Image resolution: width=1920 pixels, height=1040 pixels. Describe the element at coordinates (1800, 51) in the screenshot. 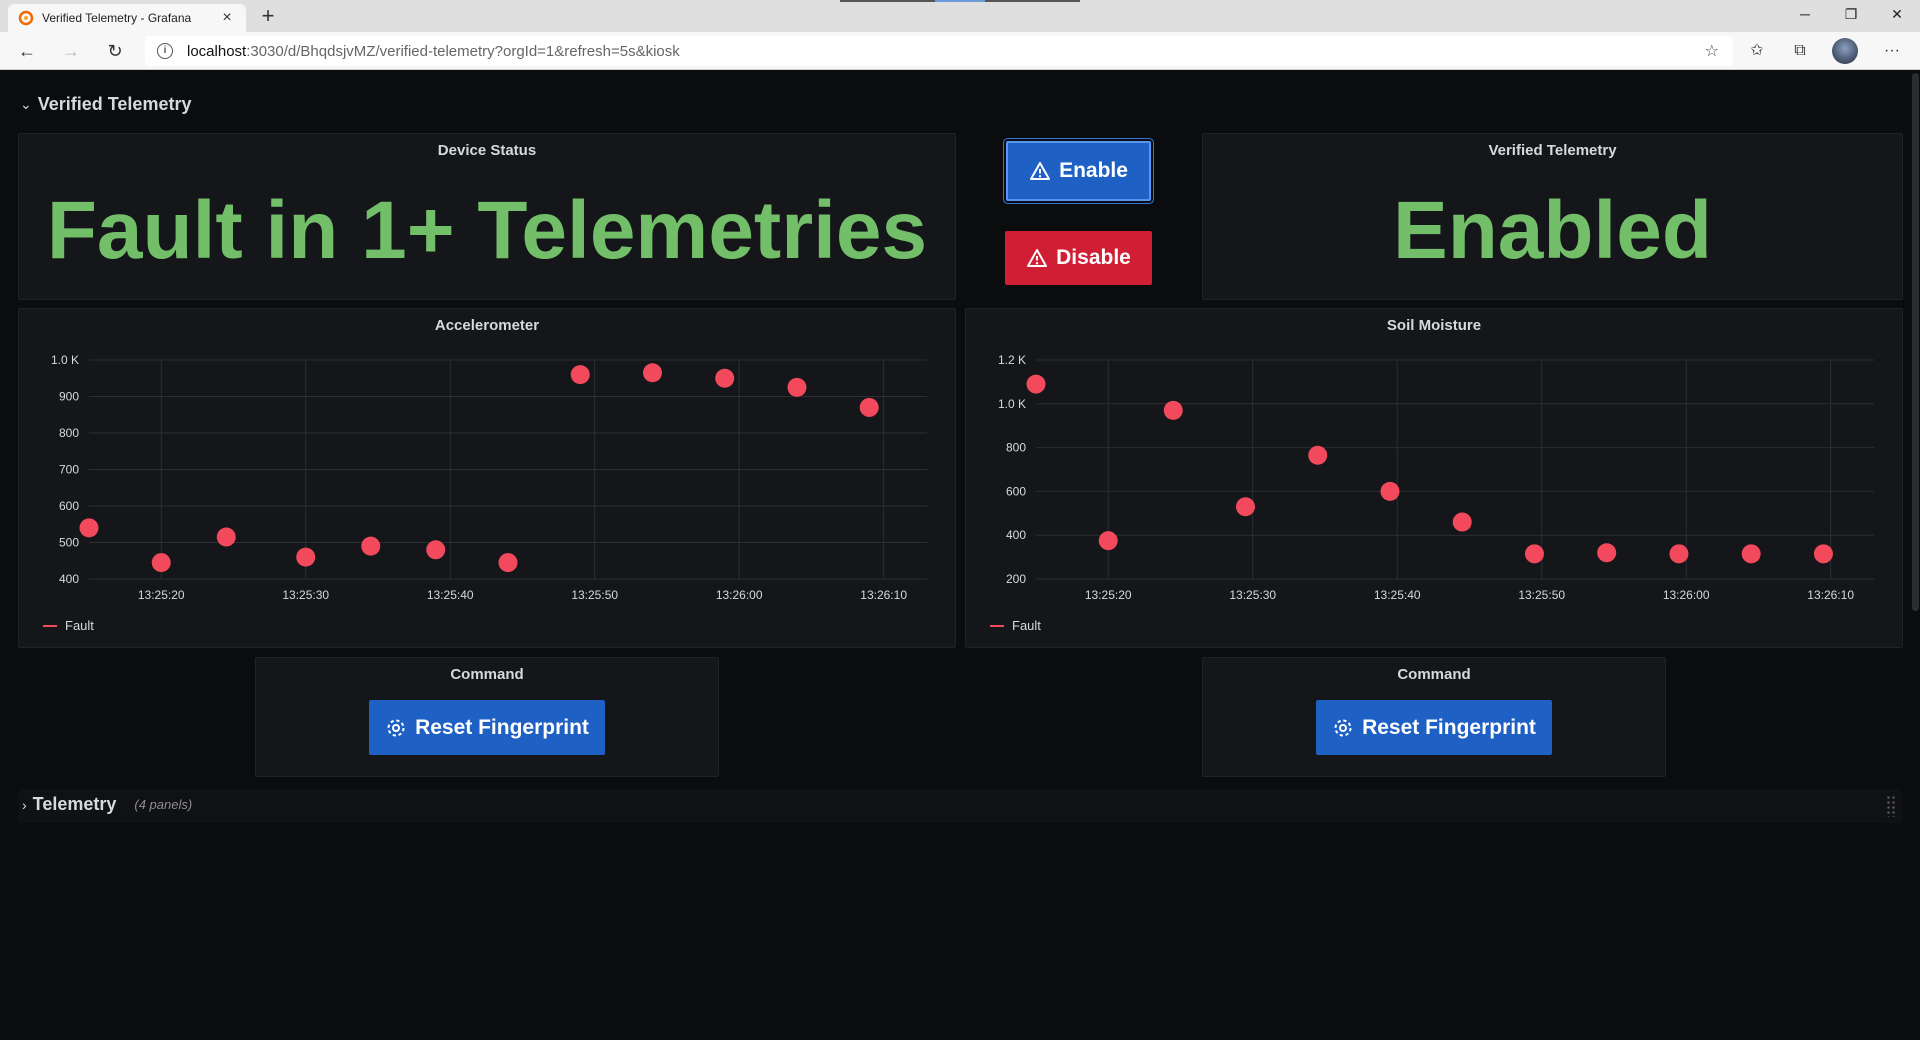

I see `collections-icon: ⧉` at that location.